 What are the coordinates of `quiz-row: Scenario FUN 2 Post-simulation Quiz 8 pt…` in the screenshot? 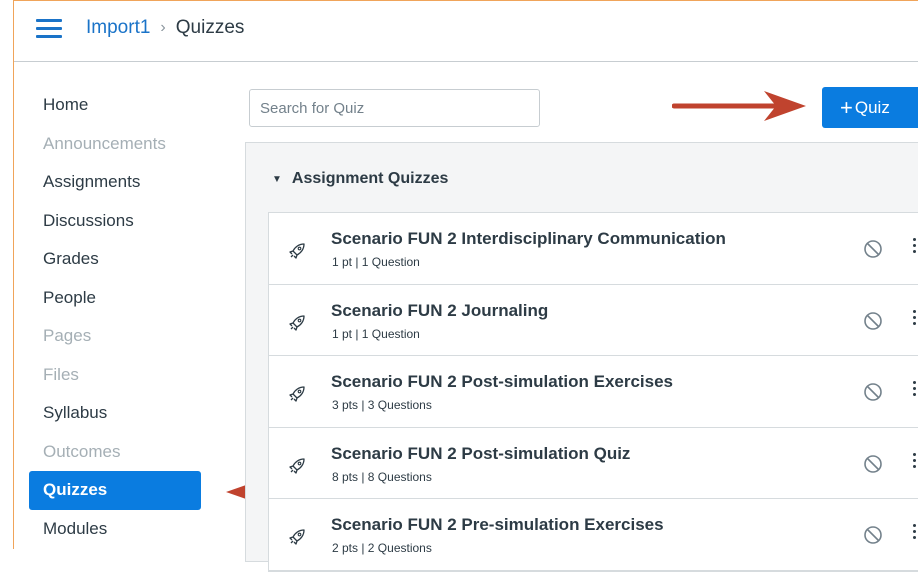 It's located at (593, 463).